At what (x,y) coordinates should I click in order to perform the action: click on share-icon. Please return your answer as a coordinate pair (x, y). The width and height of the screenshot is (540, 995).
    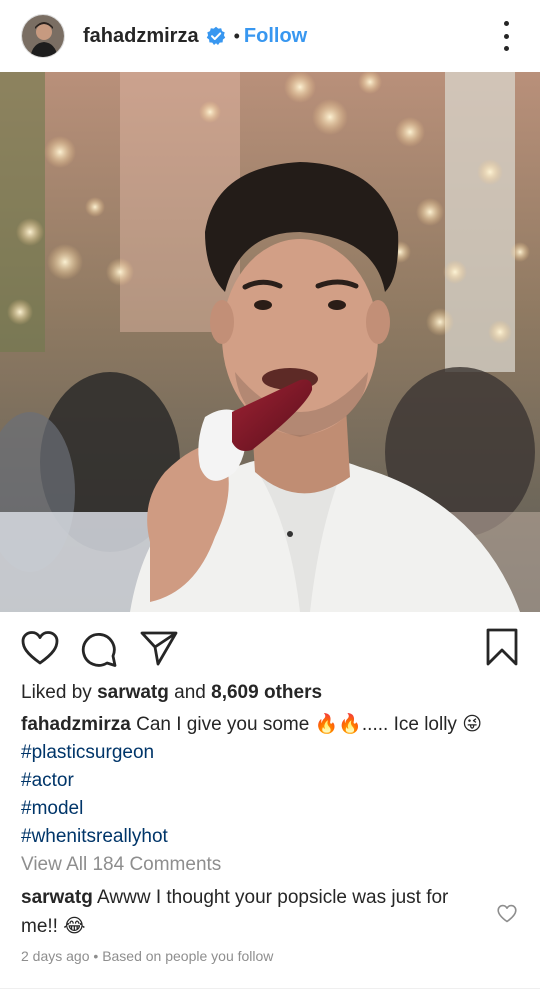
    Looking at the image, I should click on (159, 650).